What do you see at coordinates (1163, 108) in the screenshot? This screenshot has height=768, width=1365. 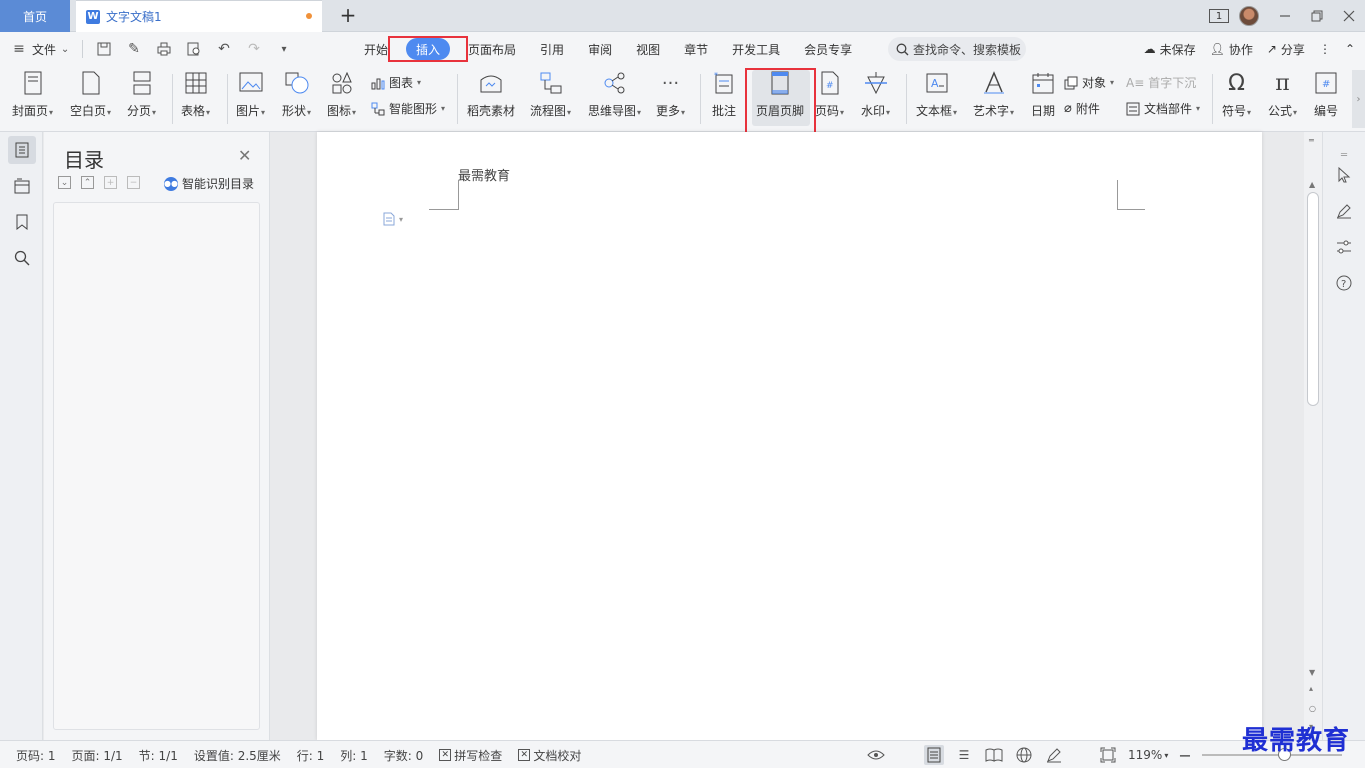 I see `document-parts-button: 文档部件 ▾` at bounding box center [1163, 108].